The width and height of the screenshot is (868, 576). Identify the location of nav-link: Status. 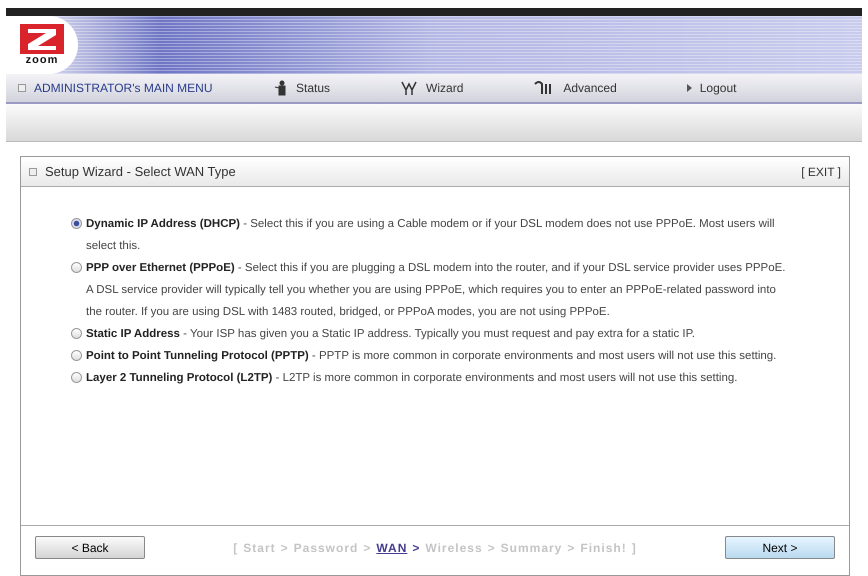
(302, 88).